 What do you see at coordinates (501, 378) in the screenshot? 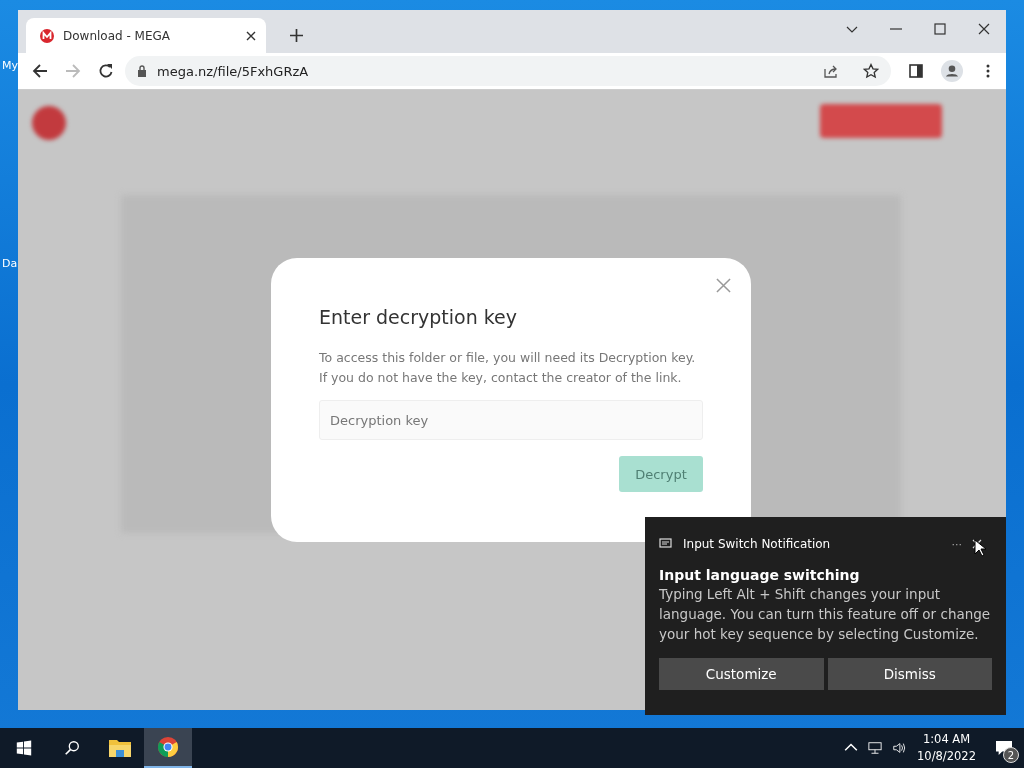
I see `dialog-text: If you do not have the key, contact the creator of the link.` at bounding box center [501, 378].